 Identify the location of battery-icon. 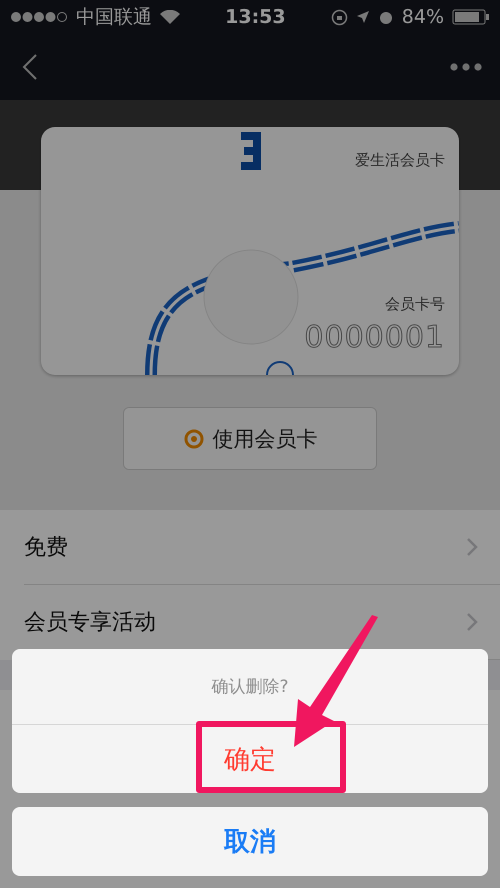
(471, 17).